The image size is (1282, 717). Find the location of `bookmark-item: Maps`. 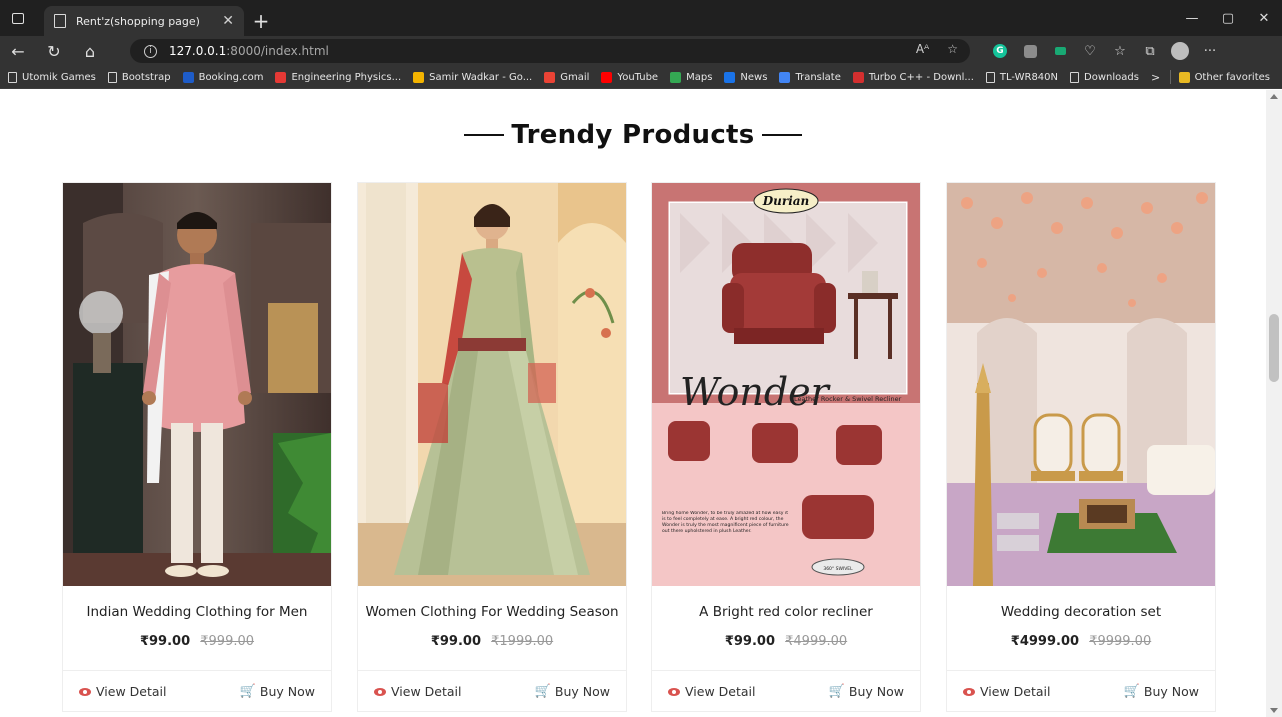

bookmark-item: Maps is located at coordinates (691, 77).